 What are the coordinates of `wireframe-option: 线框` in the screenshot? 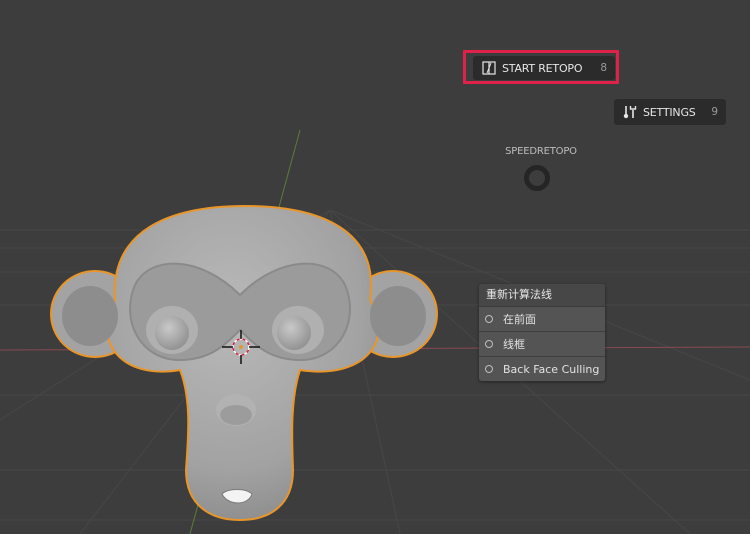 It's located at (542, 344).